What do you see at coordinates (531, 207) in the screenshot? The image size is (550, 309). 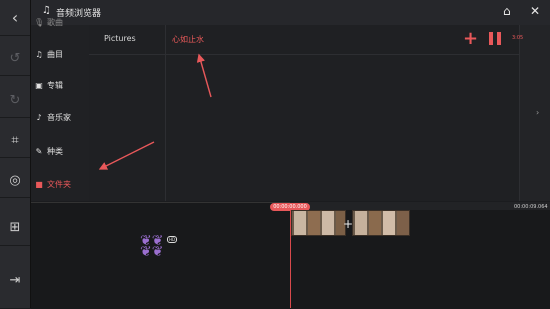 I see `end-timecode: 00:00:09.064` at bounding box center [531, 207].